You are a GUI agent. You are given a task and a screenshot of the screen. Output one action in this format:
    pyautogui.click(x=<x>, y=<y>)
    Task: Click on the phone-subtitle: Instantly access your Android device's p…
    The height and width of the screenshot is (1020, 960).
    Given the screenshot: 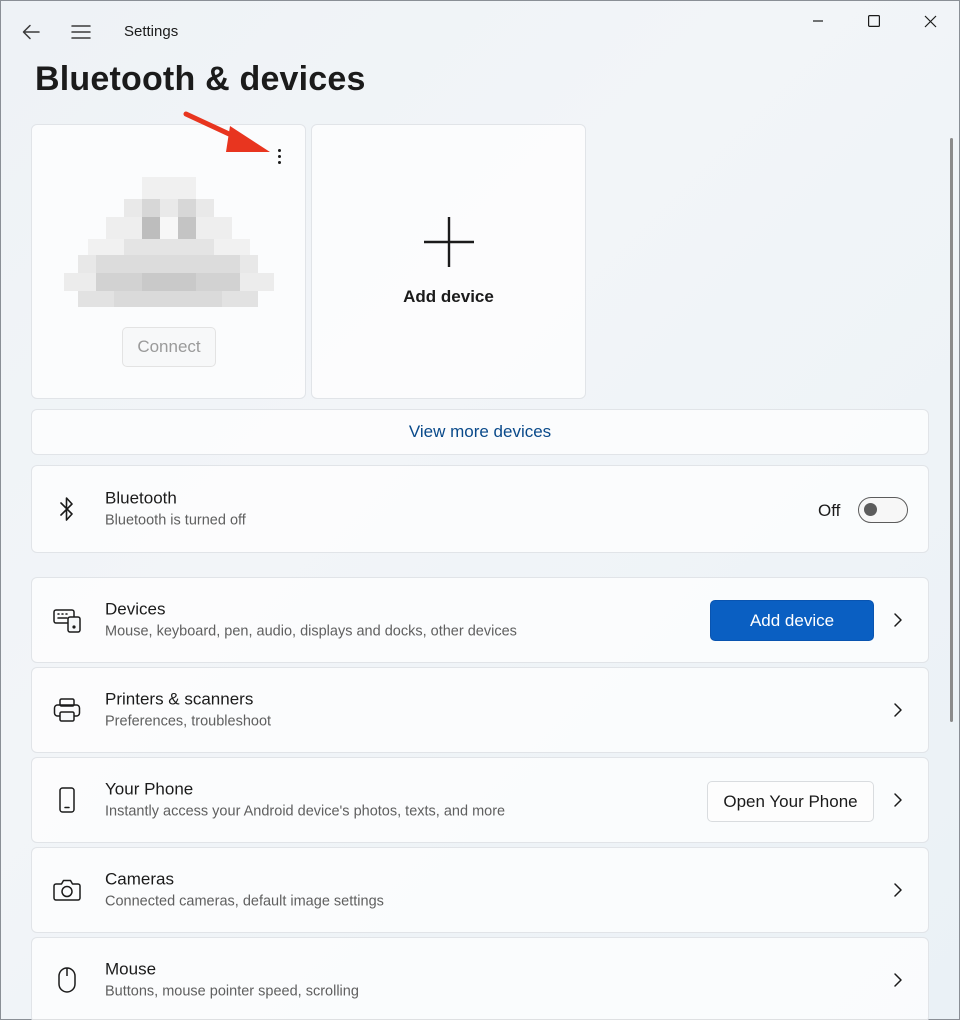 What is the action you would take?
    pyautogui.click(x=305, y=811)
    